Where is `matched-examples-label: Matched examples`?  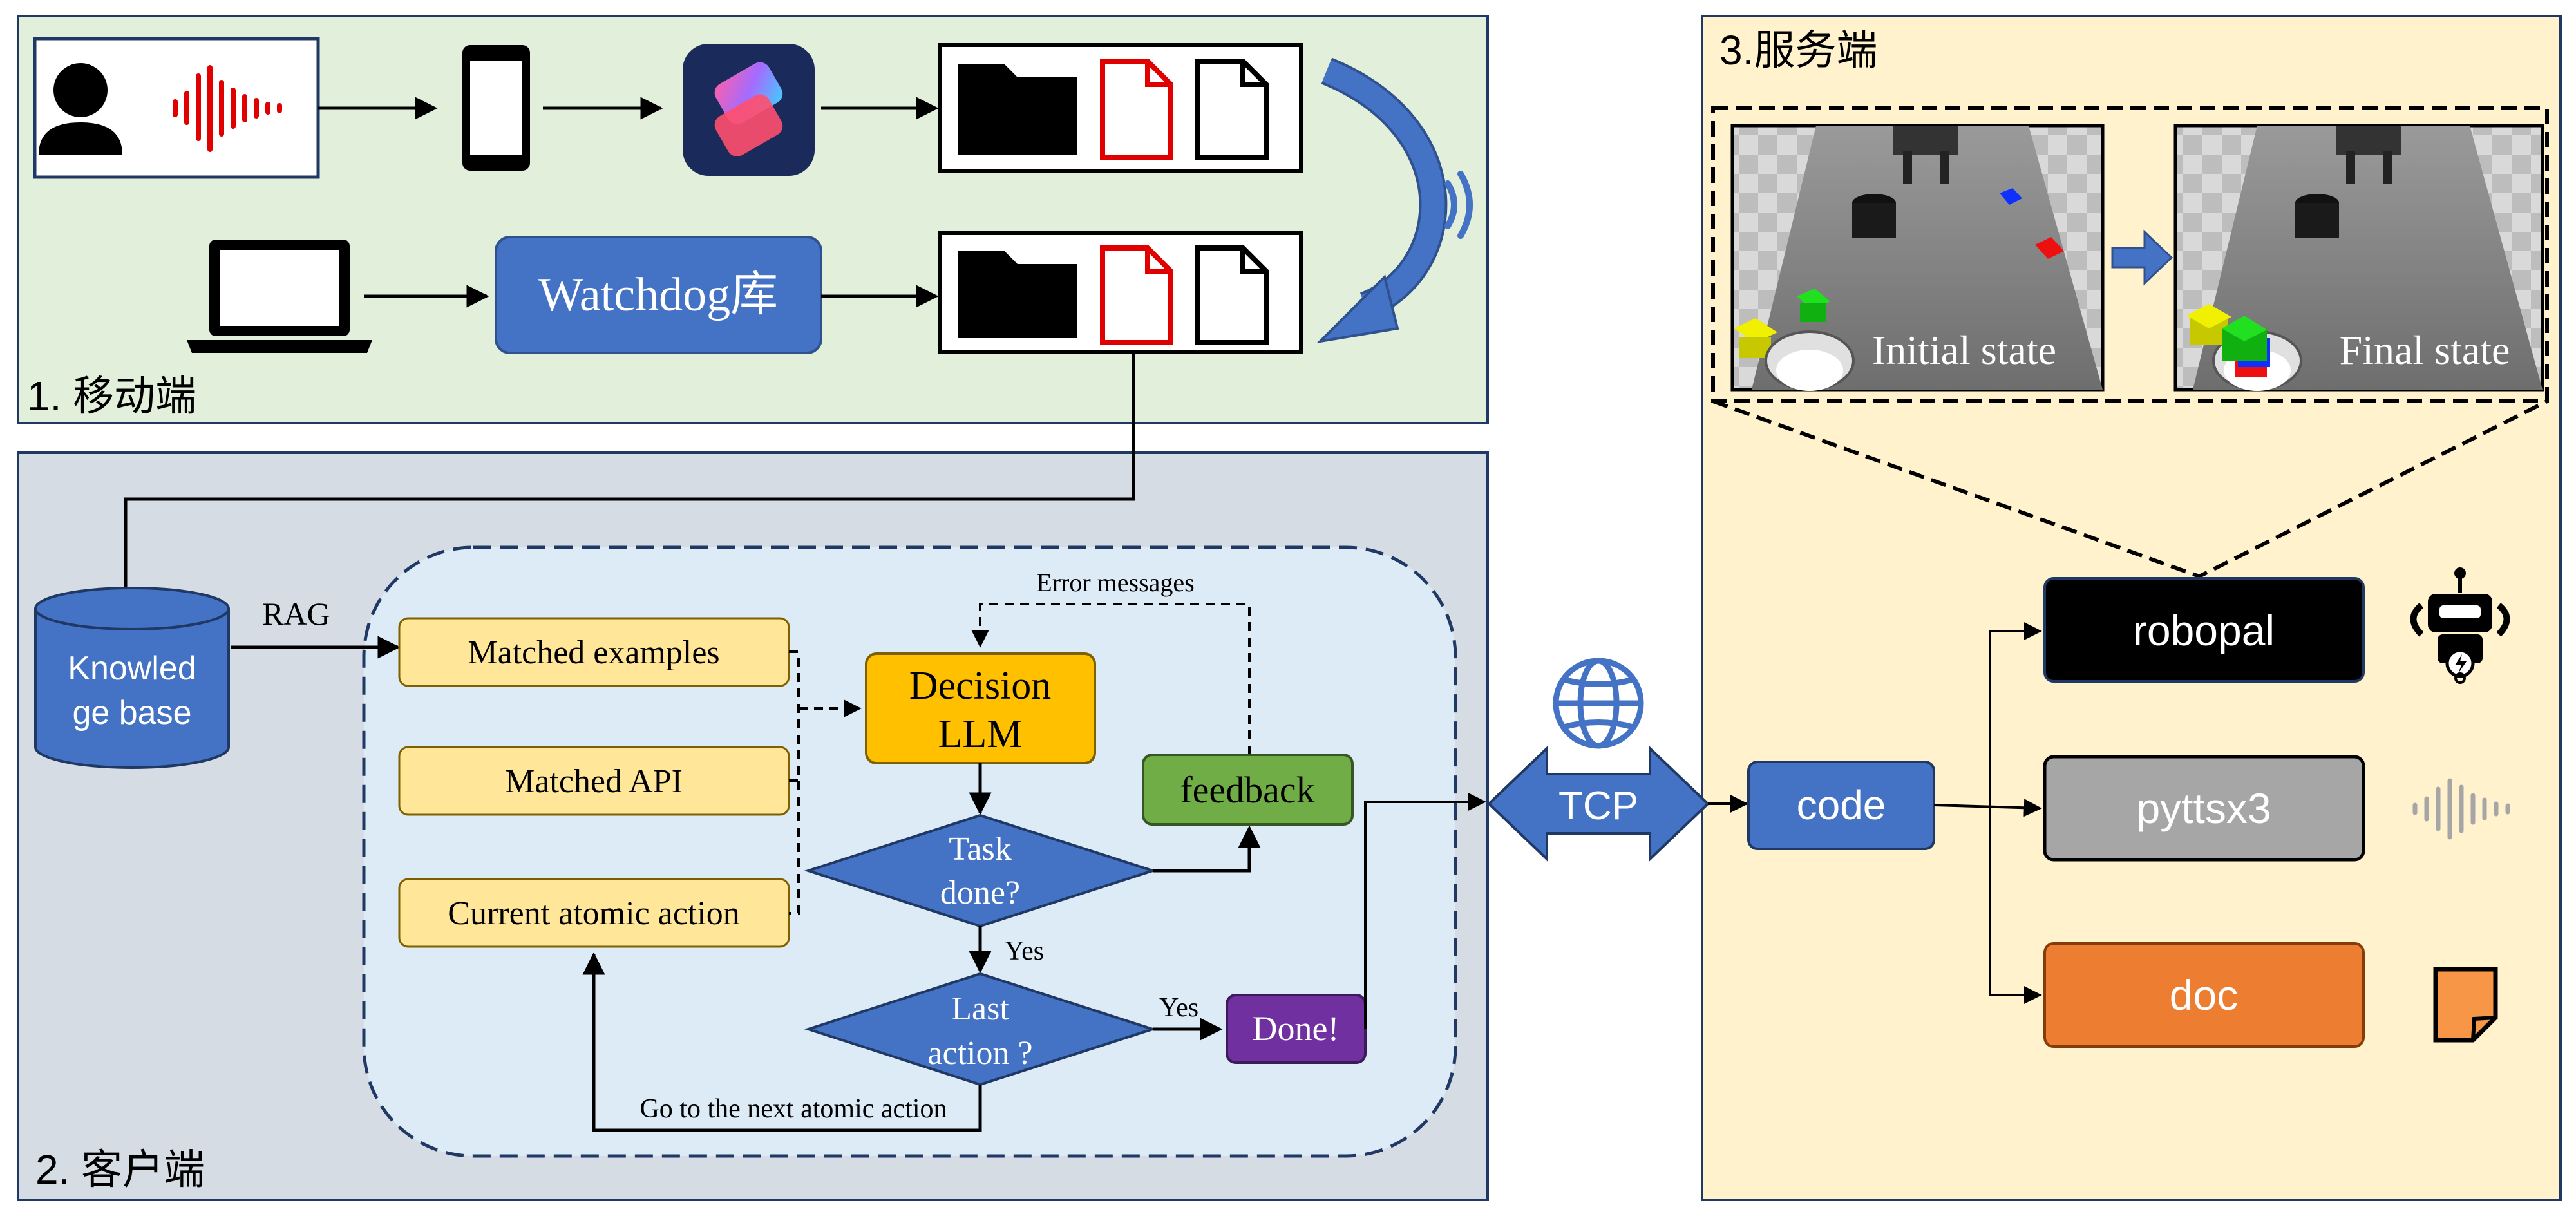
matched-examples-label: Matched examples is located at coordinates (593, 652).